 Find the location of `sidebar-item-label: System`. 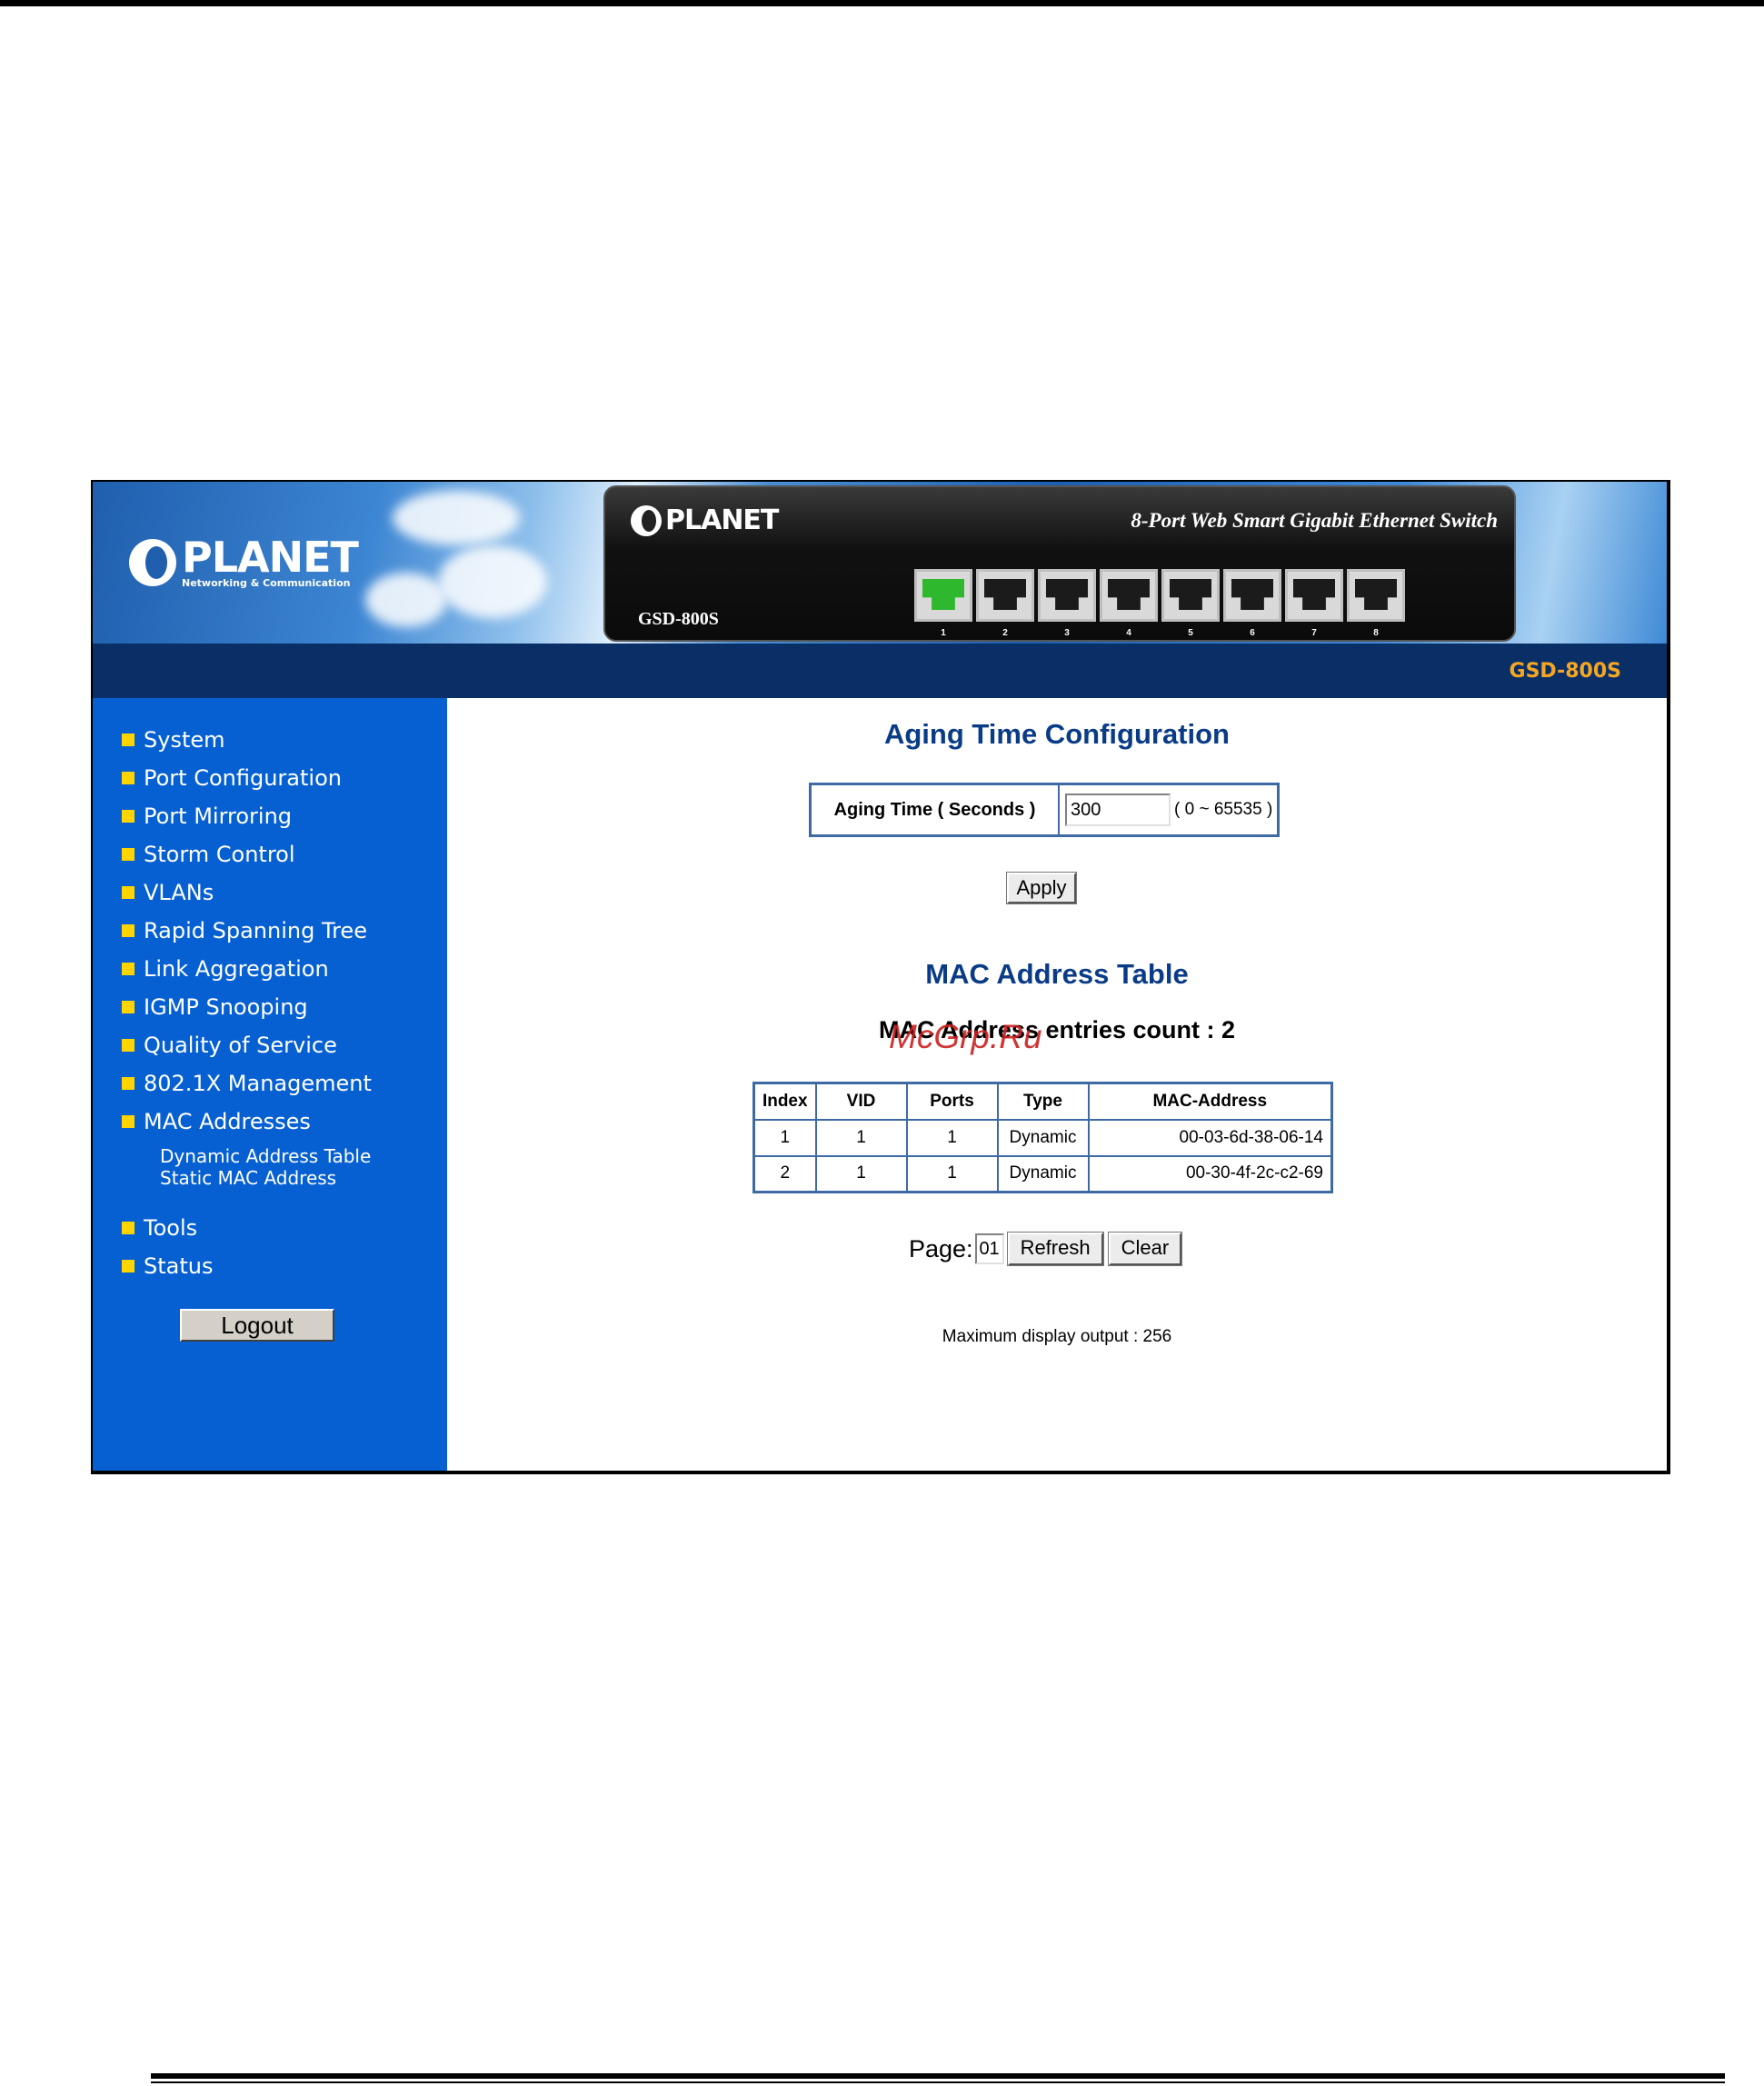

sidebar-item-label: System is located at coordinates (184, 740).